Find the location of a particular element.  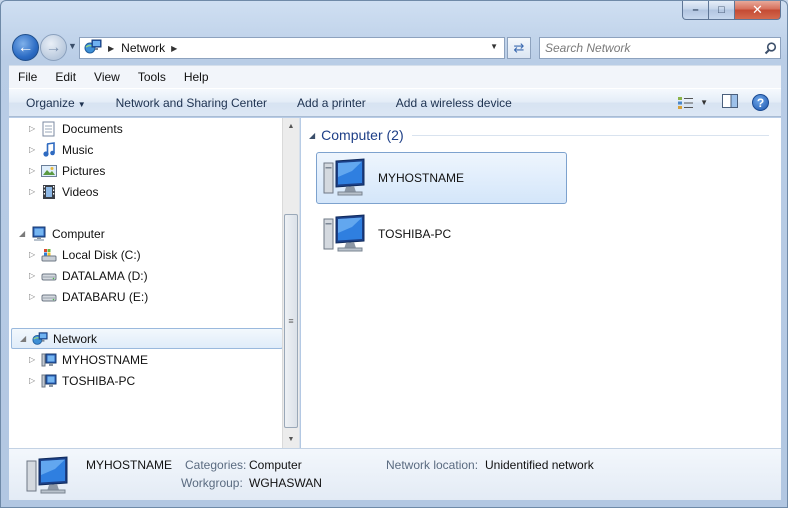

tree-item-documents: ▷ Documents is located at coordinates (76, 128).